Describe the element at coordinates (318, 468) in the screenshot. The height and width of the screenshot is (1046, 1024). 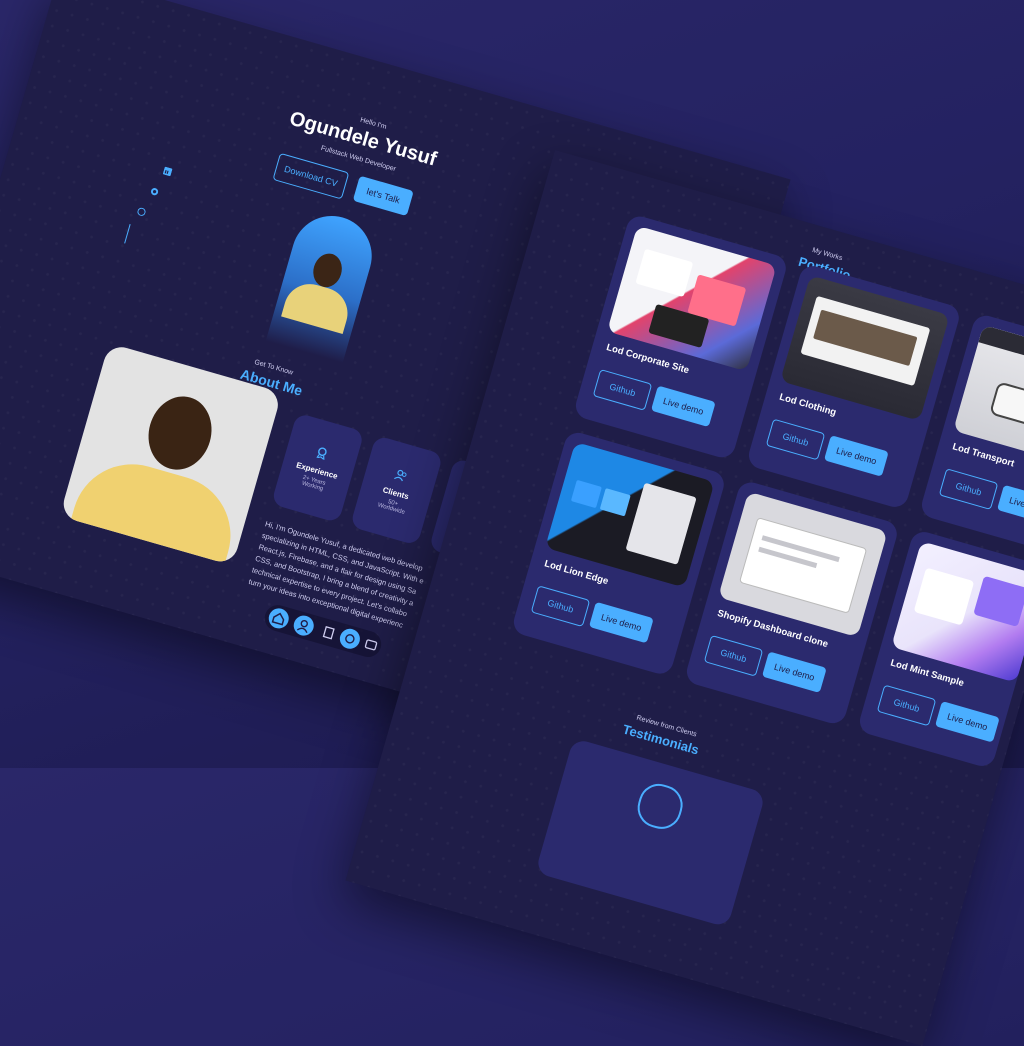
I see `experience-card: Experience 2+ Years Working` at that location.